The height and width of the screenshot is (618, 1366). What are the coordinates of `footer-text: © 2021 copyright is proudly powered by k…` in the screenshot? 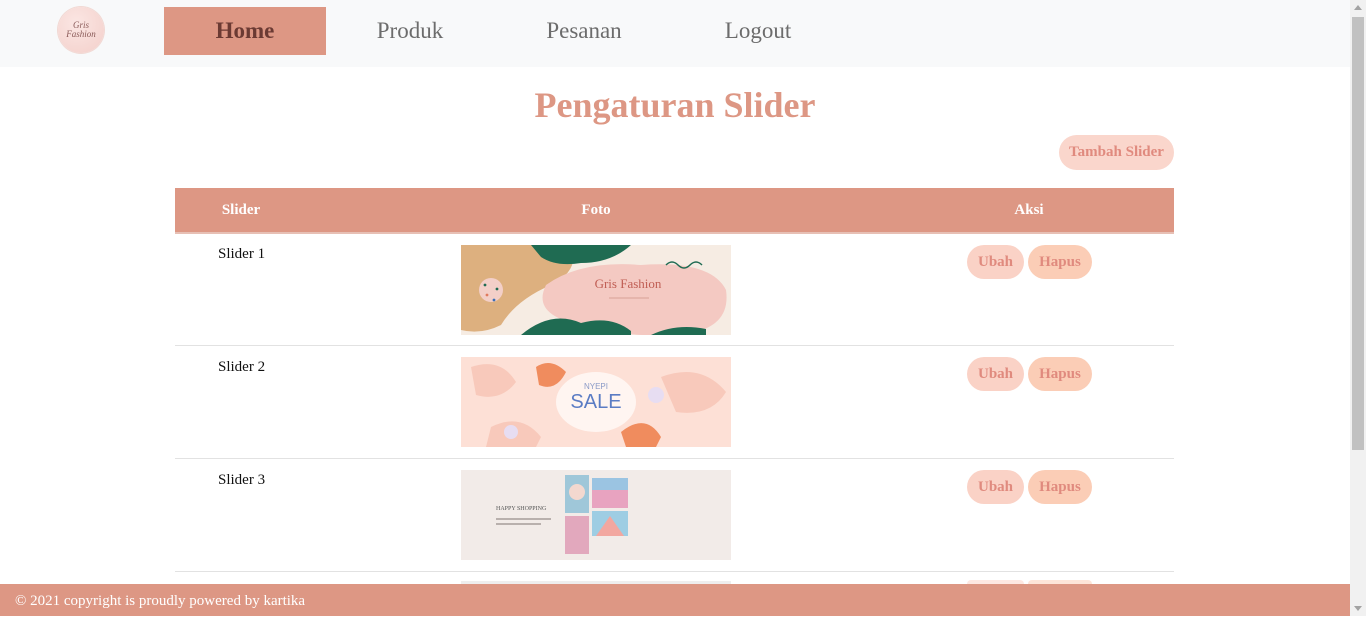 It's located at (160, 601).